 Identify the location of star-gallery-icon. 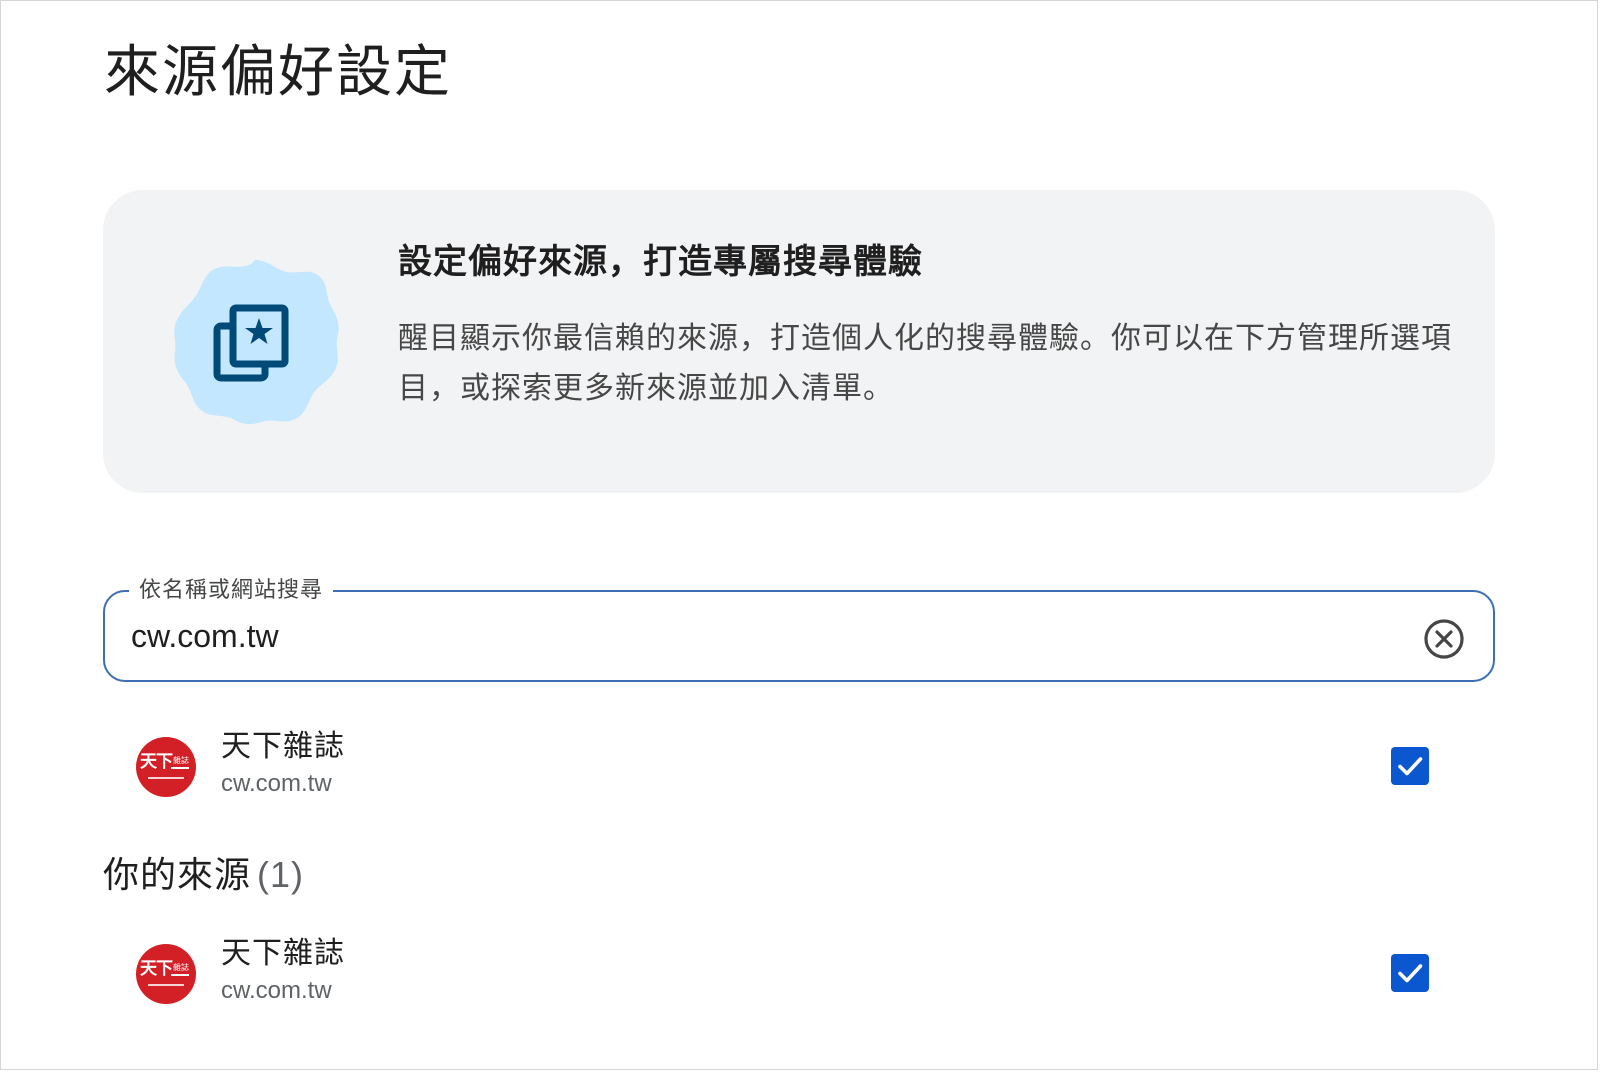
(255, 342).